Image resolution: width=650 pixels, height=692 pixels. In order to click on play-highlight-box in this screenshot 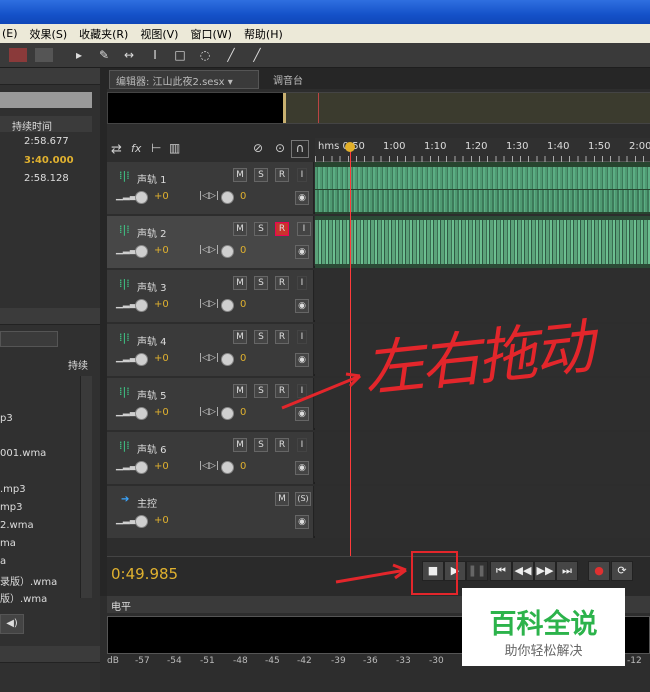, I will do `click(434, 573)`.